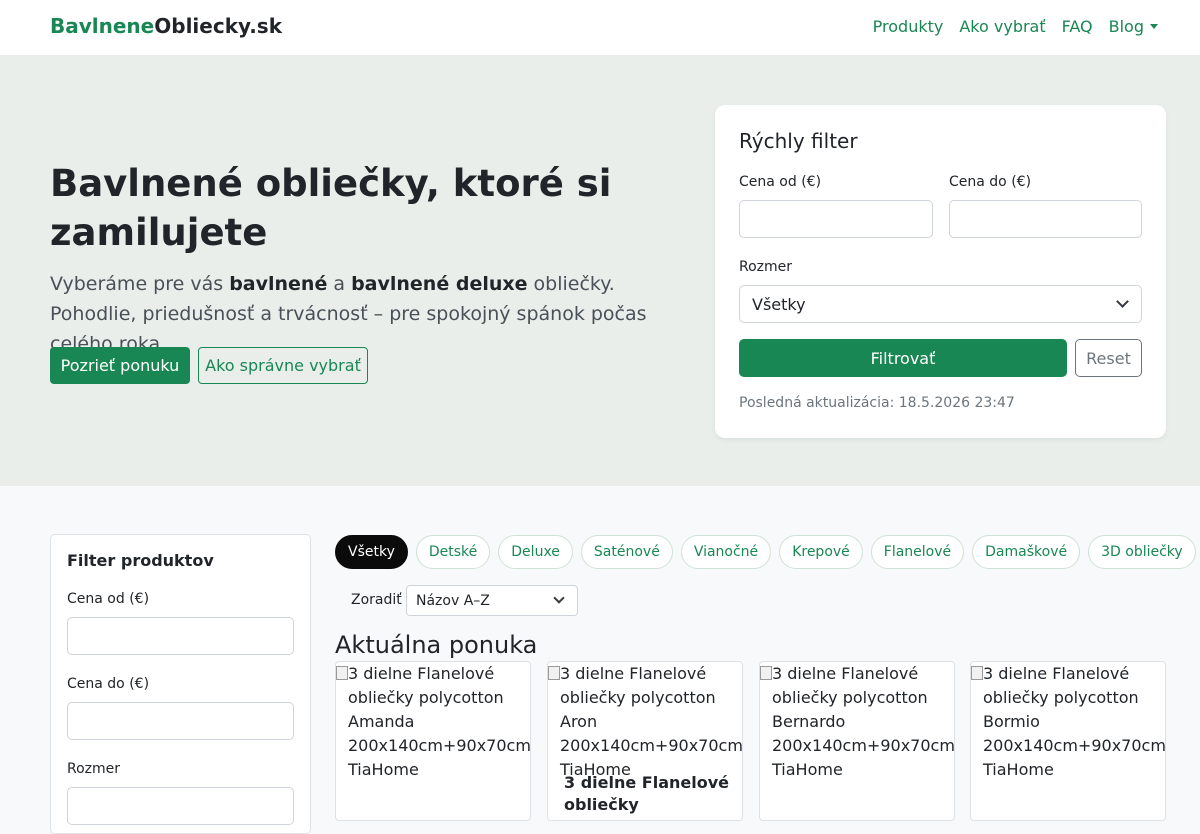 This screenshot has width=1200, height=834. I want to click on chip-vianocne: Vianočné, so click(726, 552).